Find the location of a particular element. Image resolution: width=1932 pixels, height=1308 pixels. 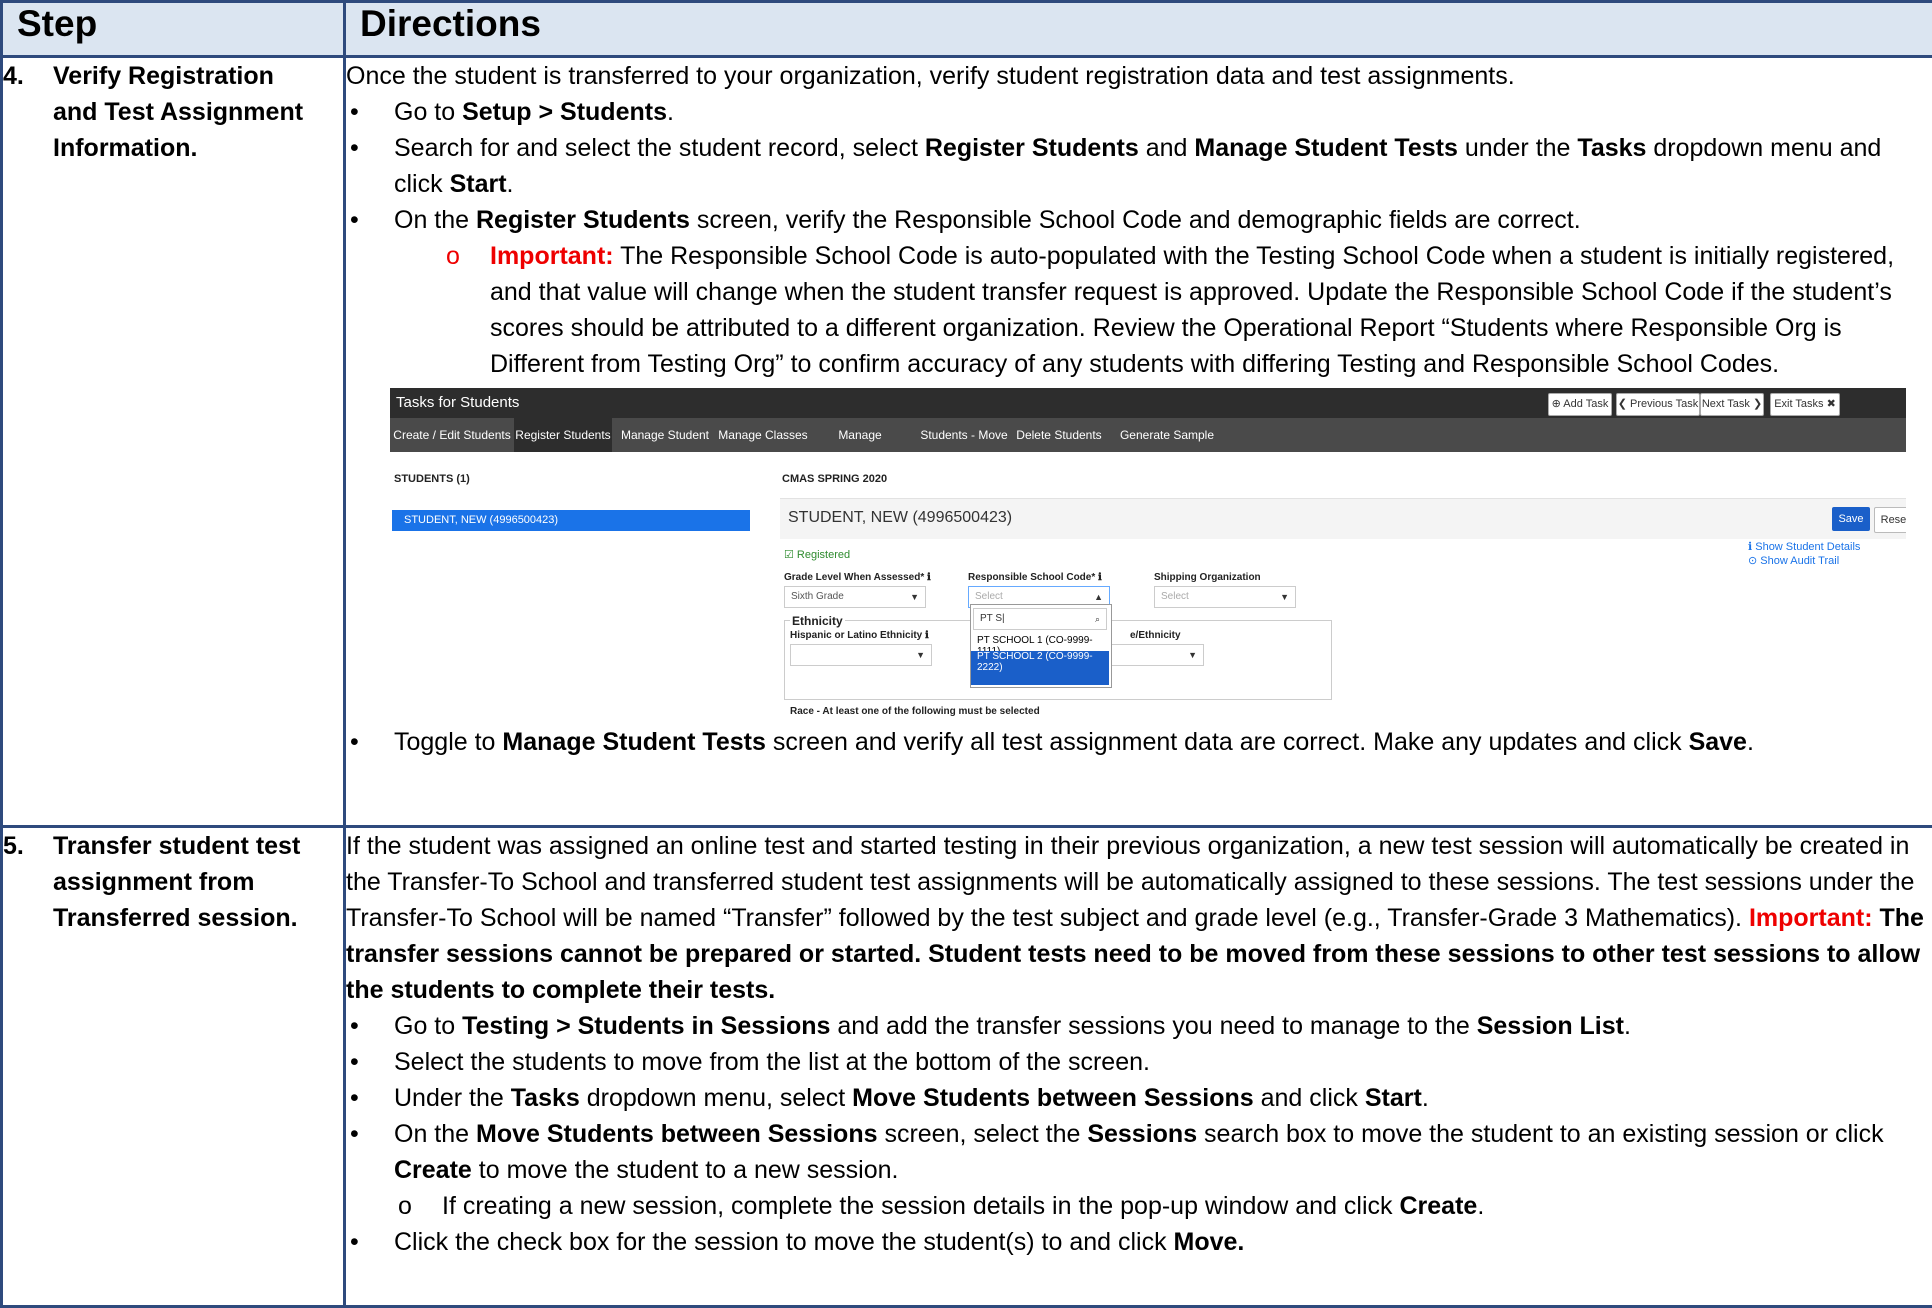

student-row: STUDENT, NEW (4996500423) is located at coordinates (571, 520).